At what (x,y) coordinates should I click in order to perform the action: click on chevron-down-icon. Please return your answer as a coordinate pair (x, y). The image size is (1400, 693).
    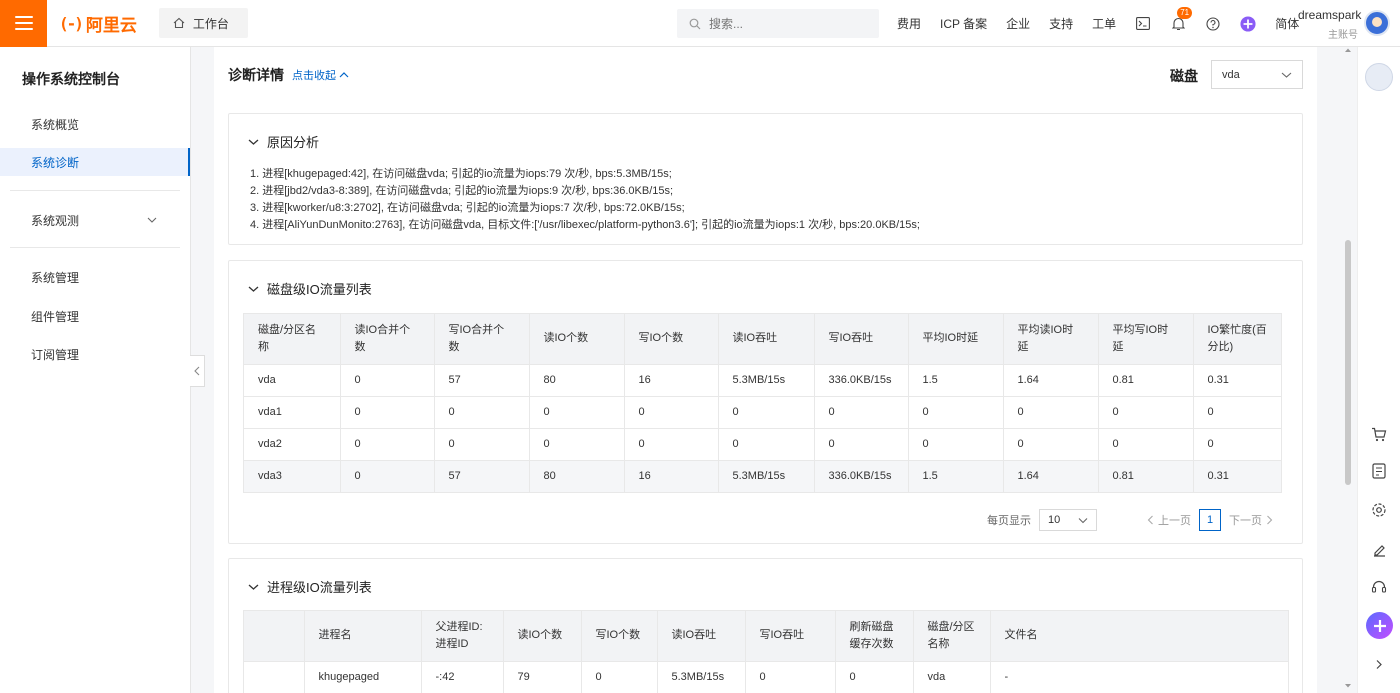
    Looking at the image, I should click on (152, 220).